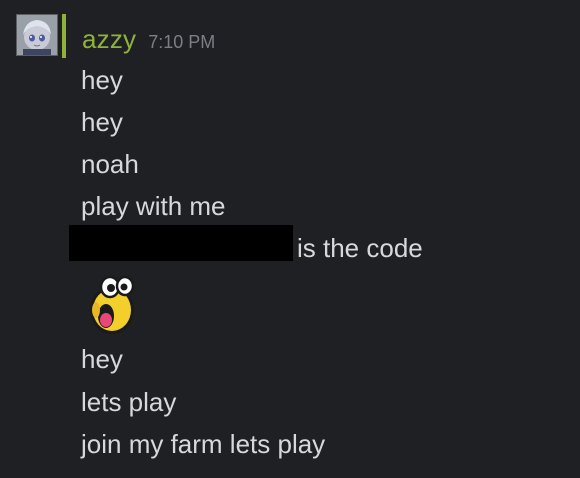  What do you see at coordinates (129, 402) in the screenshot?
I see `message-text: lets play` at bounding box center [129, 402].